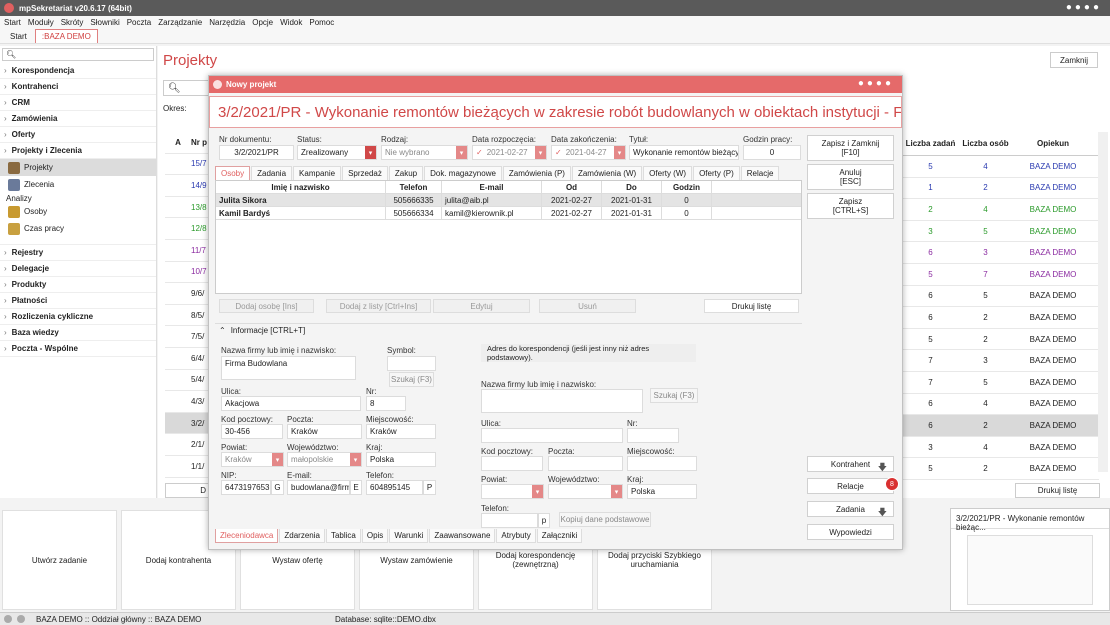  I want to click on r-firma-field, so click(562, 401).